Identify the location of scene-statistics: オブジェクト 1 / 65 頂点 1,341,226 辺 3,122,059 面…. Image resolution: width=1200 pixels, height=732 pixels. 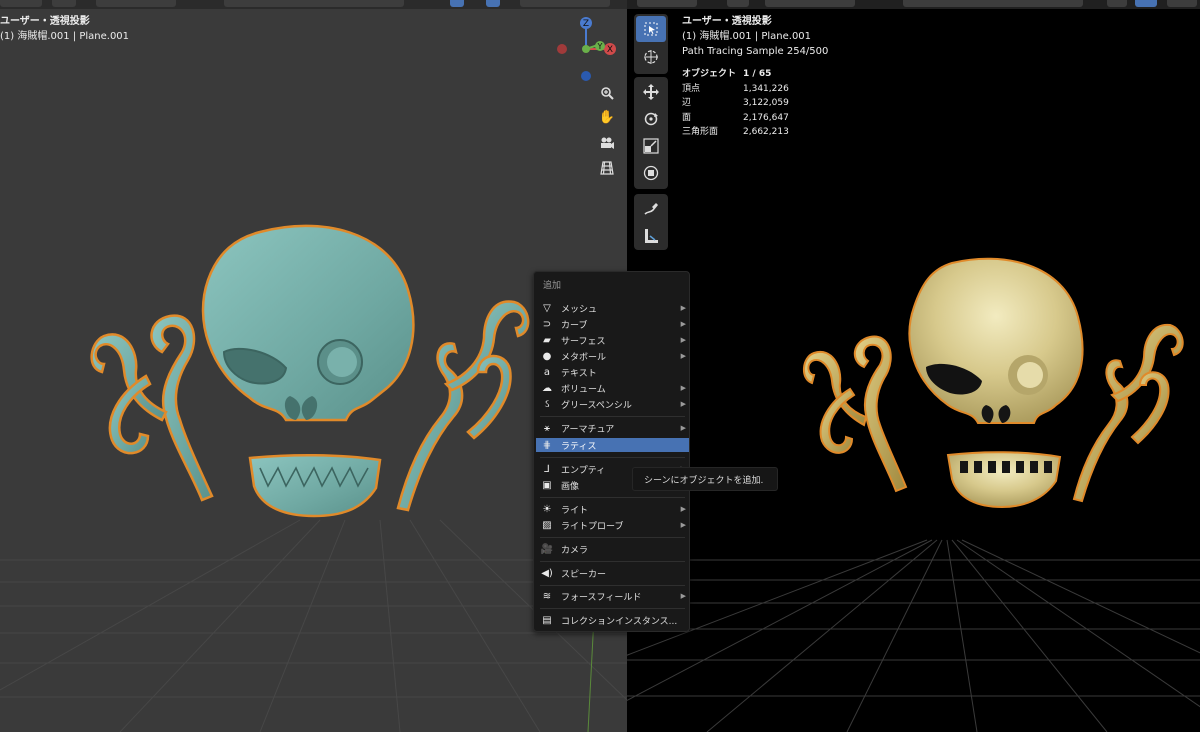
(735, 103).